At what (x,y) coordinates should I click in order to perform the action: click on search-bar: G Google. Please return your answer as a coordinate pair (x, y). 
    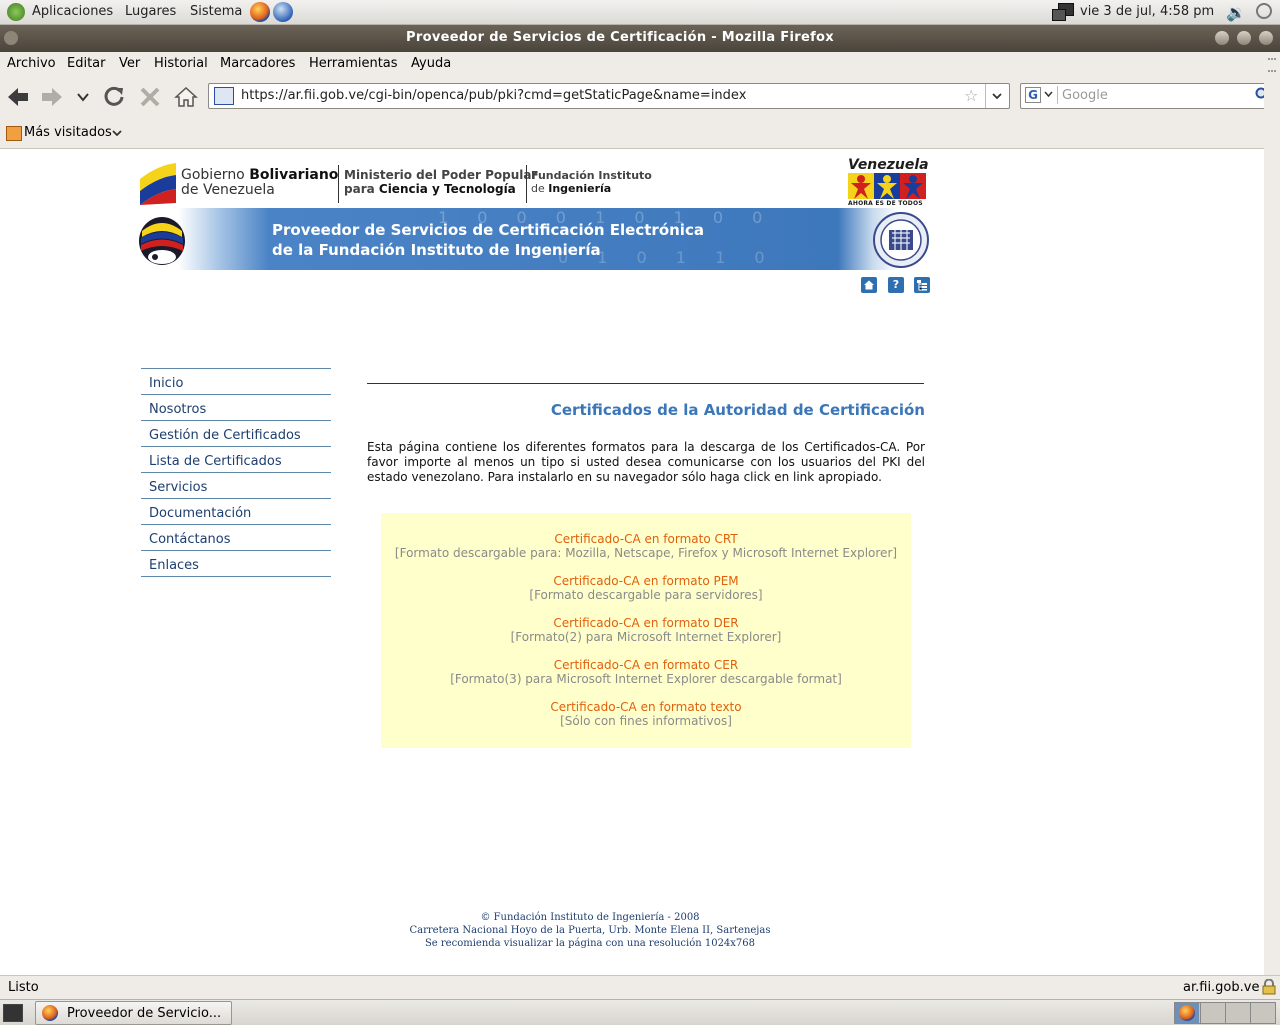
    Looking at the image, I should click on (1148, 96).